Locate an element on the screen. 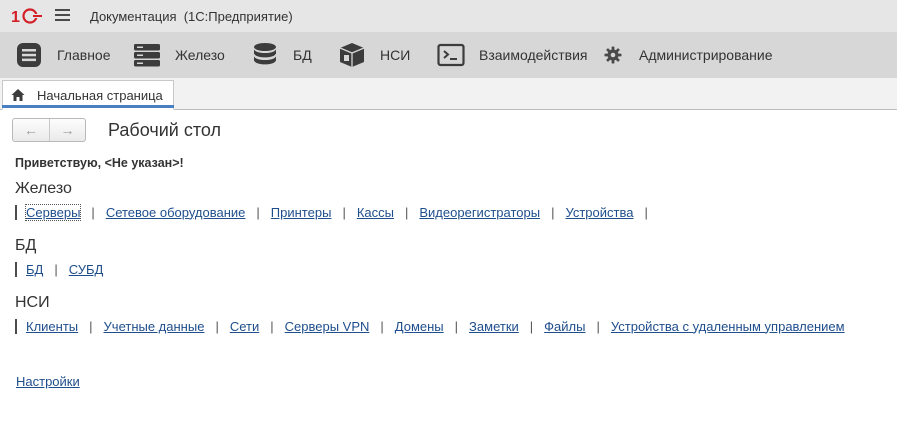 The width and height of the screenshot is (897, 433). link-networks: Сети is located at coordinates (244, 326).